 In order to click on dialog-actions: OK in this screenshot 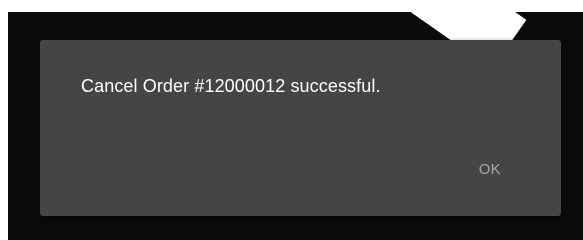, I will do `click(490, 169)`.